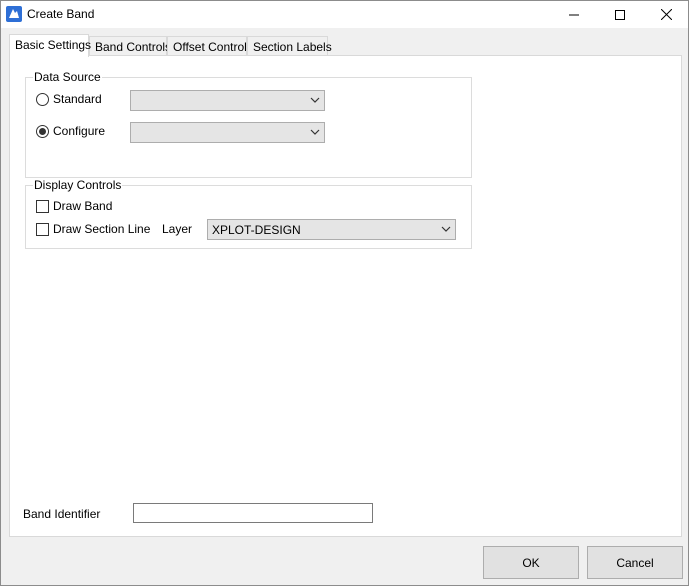 The width and height of the screenshot is (689, 586). Describe the element at coordinates (289, 46) in the screenshot. I see `tab-section-labels: Section Labels` at that location.